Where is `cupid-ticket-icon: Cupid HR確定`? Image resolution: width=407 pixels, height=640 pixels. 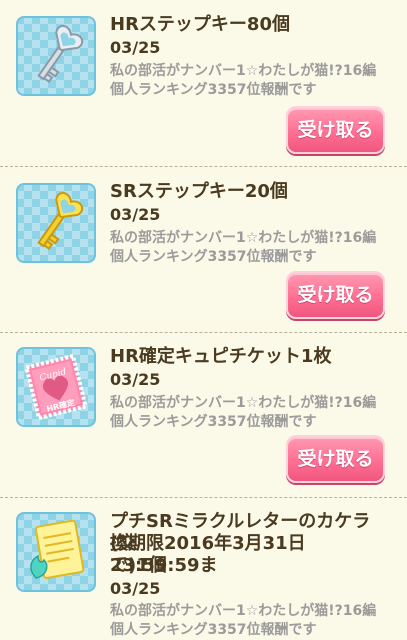 cupid-ticket-icon: Cupid HR確定 is located at coordinates (56, 387).